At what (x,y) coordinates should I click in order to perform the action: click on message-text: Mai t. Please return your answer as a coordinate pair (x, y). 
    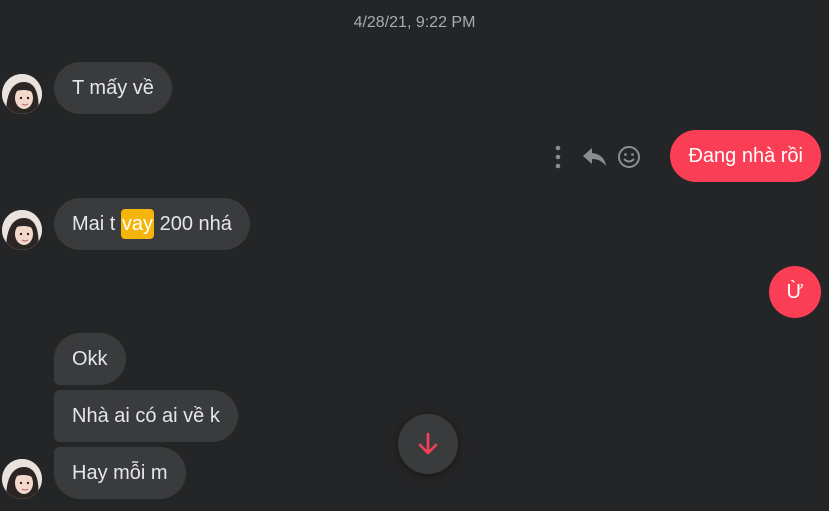
    Looking at the image, I should click on (96, 224).